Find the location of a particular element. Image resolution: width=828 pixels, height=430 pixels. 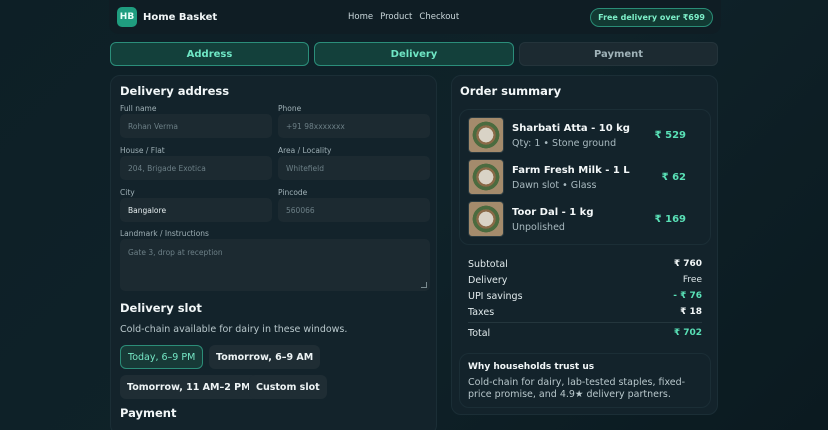

house-field: 204, Brigade Exotica is located at coordinates (196, 168).